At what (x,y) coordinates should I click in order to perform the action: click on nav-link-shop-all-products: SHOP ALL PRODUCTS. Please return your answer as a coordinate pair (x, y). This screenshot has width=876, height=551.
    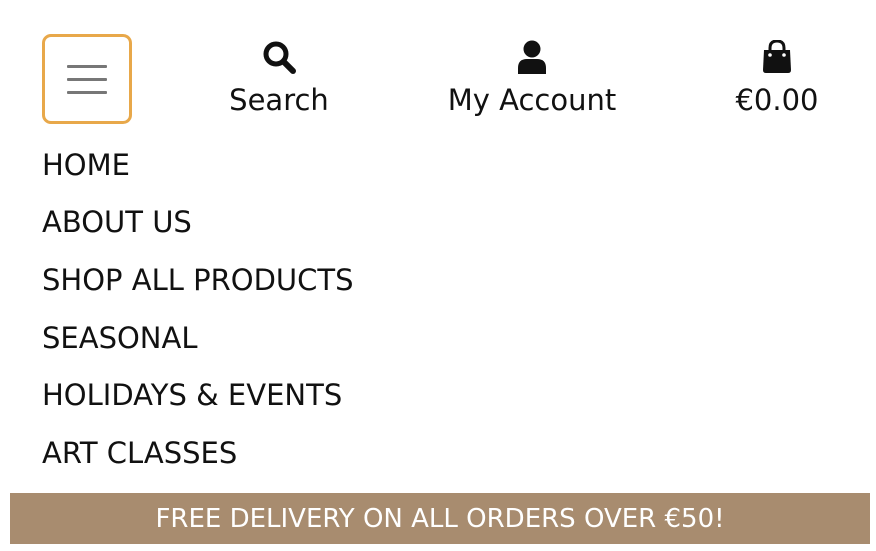
    Looking at the image, I should click on (198, 280).